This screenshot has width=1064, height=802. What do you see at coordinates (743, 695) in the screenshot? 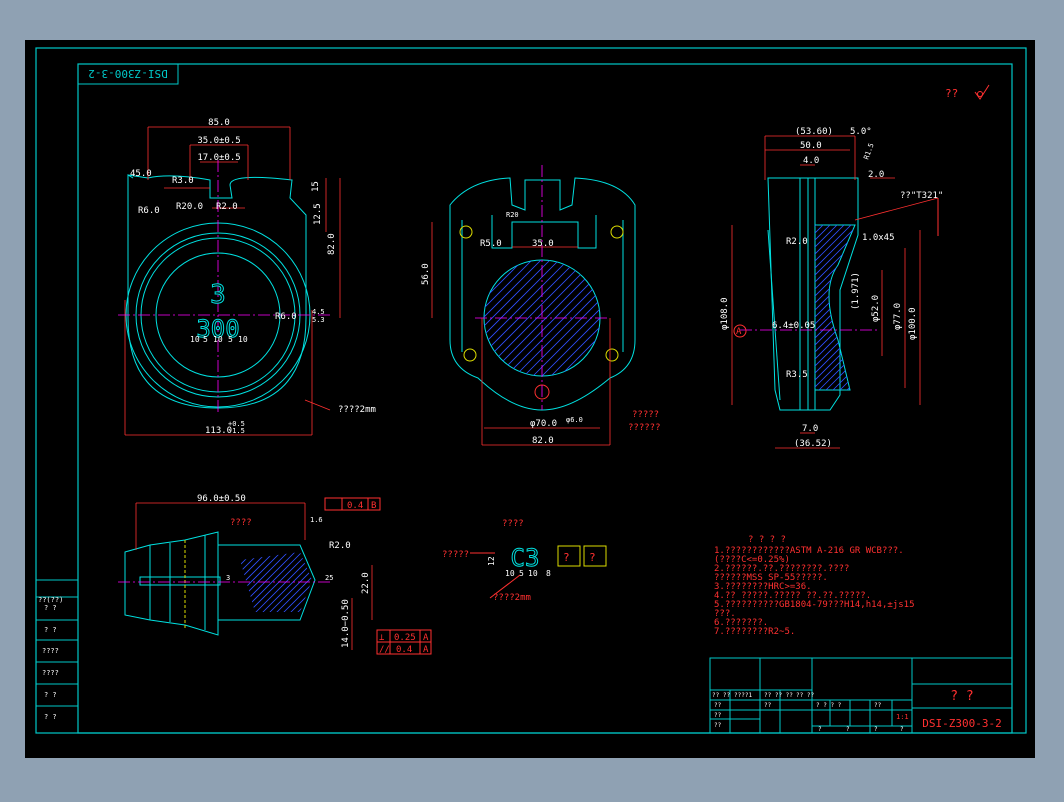
I see `tb-cell: ????1` at bounding box center [743, 695].